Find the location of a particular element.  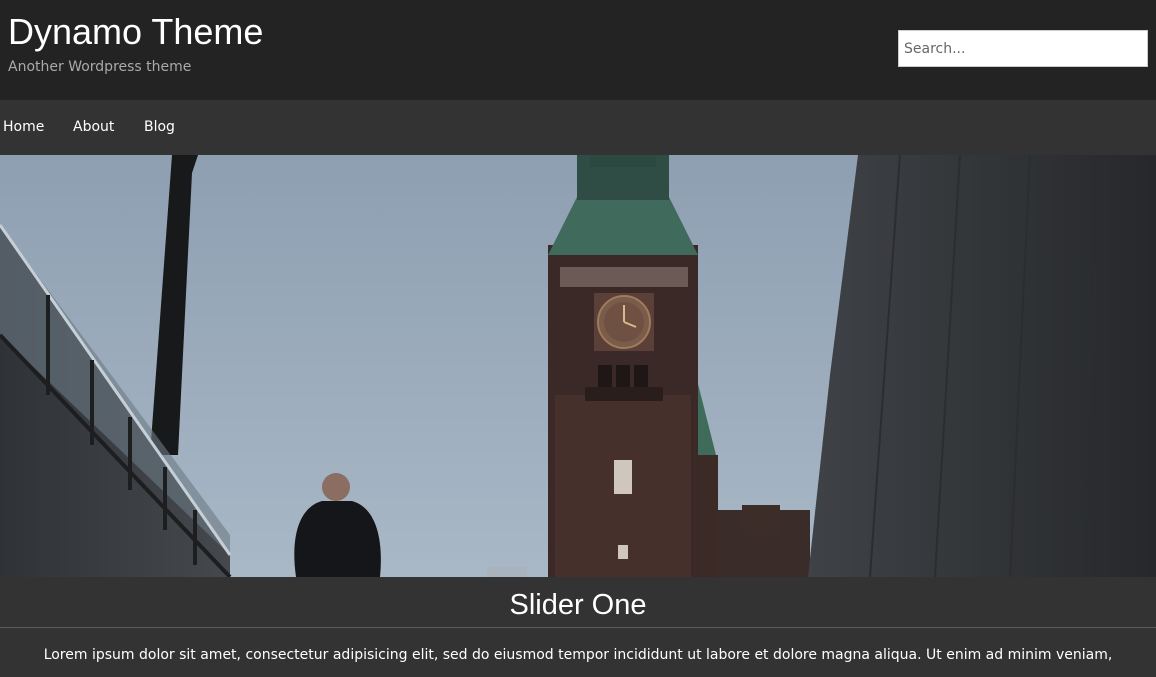

main-navigation: Home About Blog is located at coordinates (578, 127).